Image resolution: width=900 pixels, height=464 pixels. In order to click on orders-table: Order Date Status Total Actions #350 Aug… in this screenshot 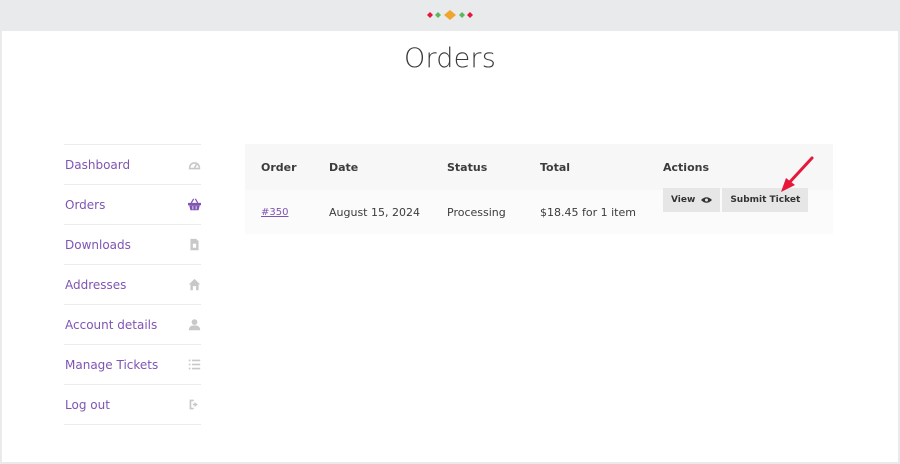, I will do `click(539, 189)`.